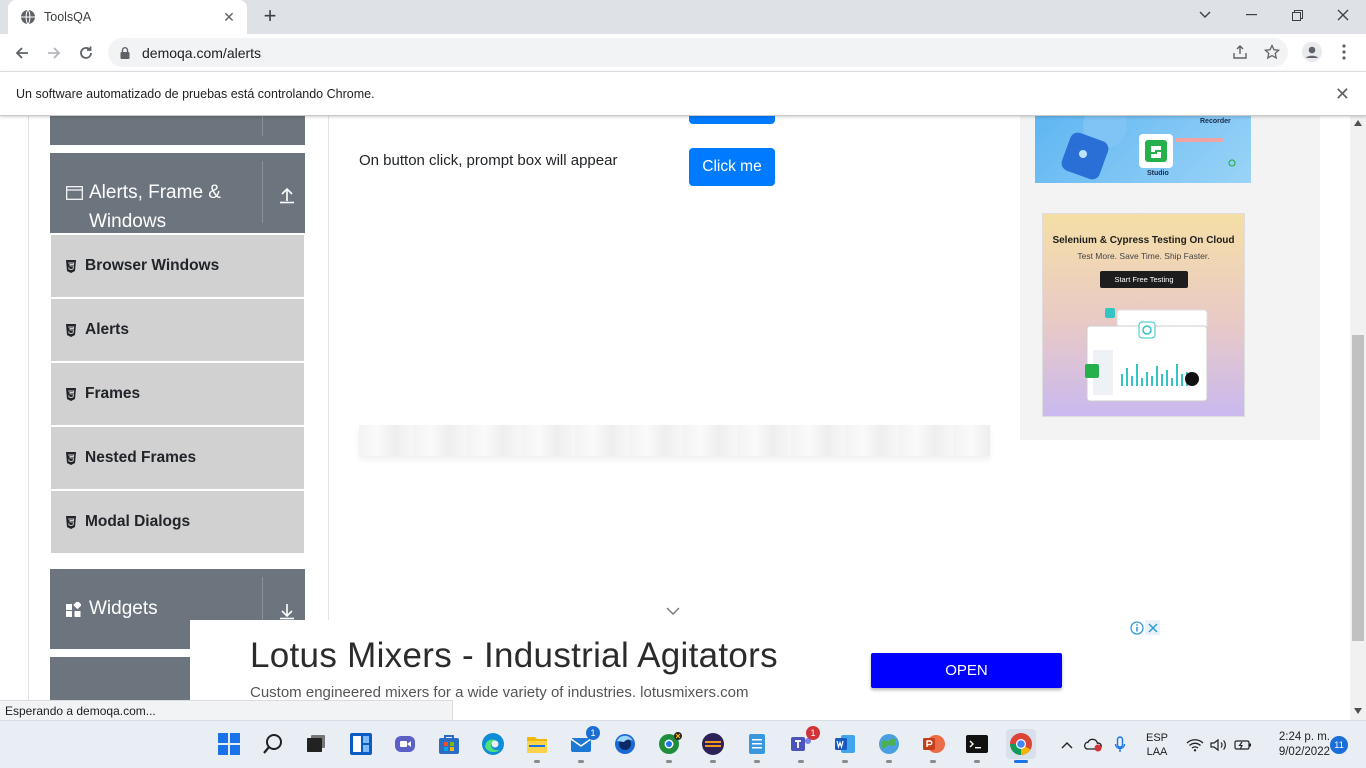 This screenshot has width=1366, height=768. I want to click on word-icon, so click(845, 746).